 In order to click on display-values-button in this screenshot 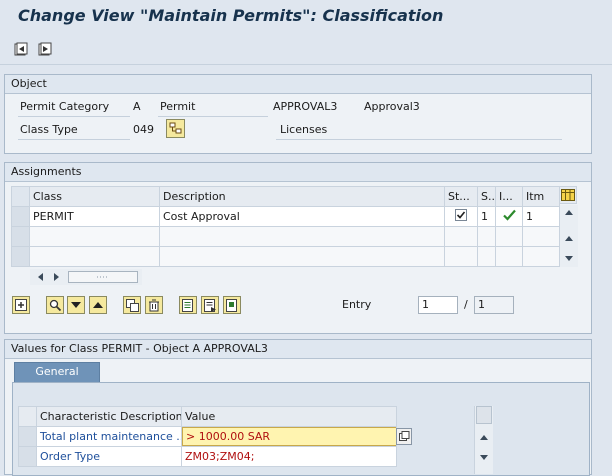, I will do `click(210, 305)`.